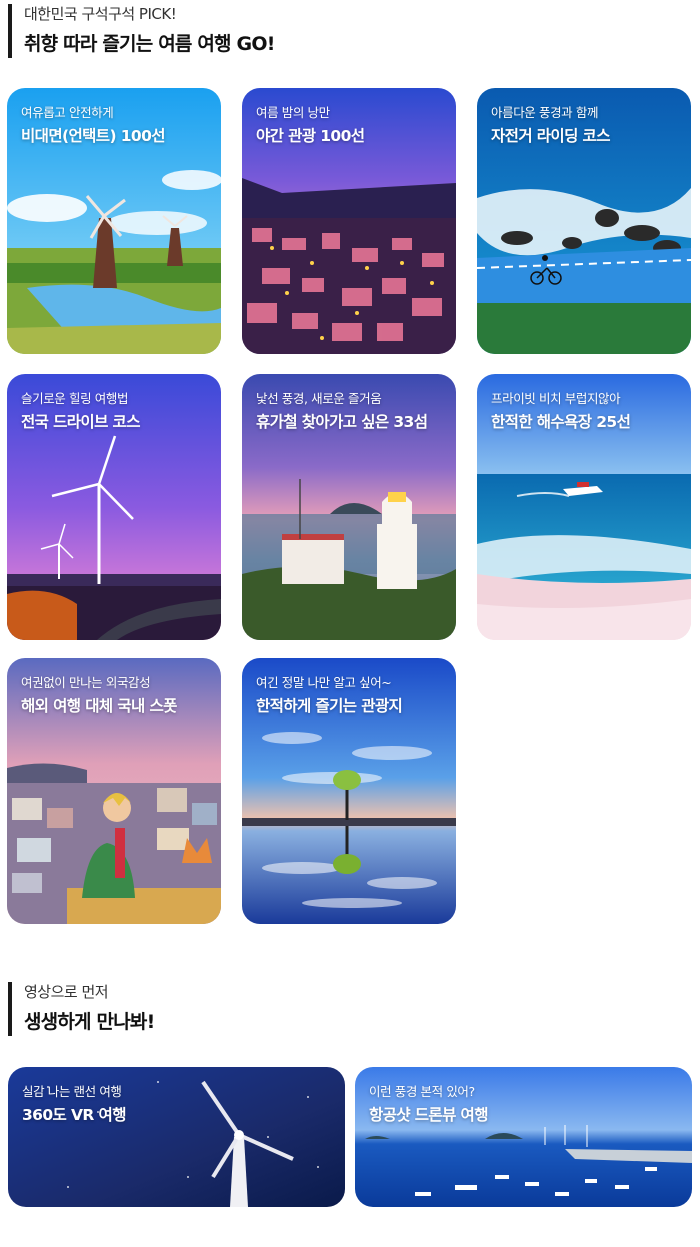  Describe the element at coordinates (349, 221) in the screenshot. I see `card-night-tour-100: 여름 밤의 낭만 야간 관광 100선` at that location.